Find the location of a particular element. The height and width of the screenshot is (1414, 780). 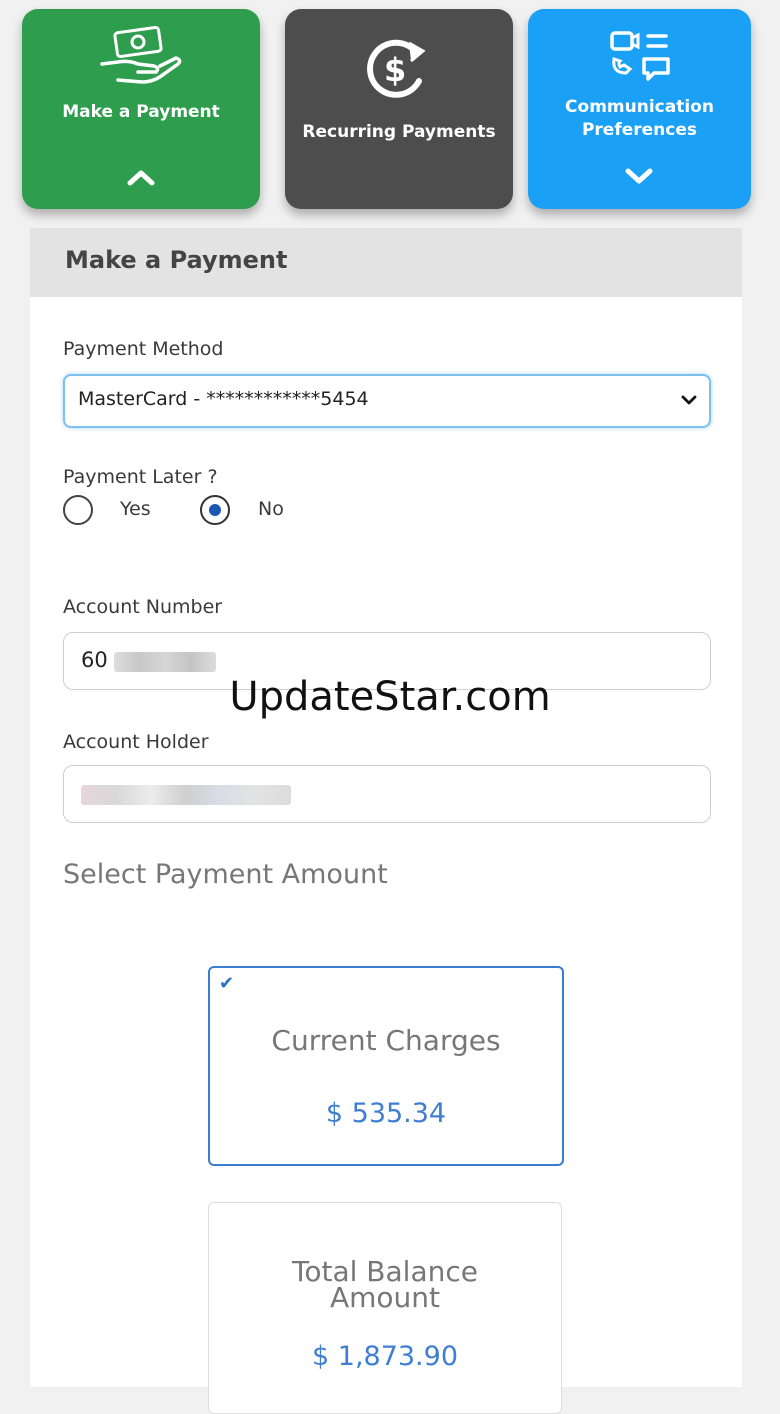

account-number-label: Account Number is located at coordinates (143, 607).